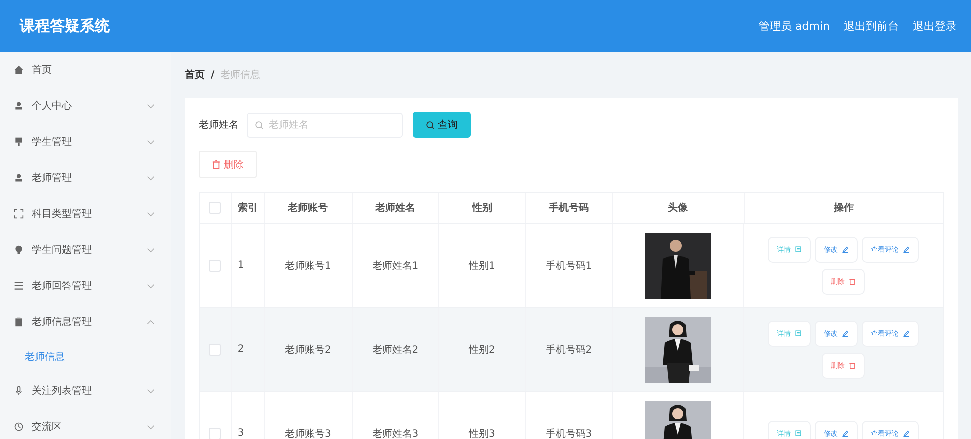 This screenshot has height=439, width=971. Describe the element at coordinates (308, 415) in the screenshot. I see `table-cell: 老师账号3` at that location.